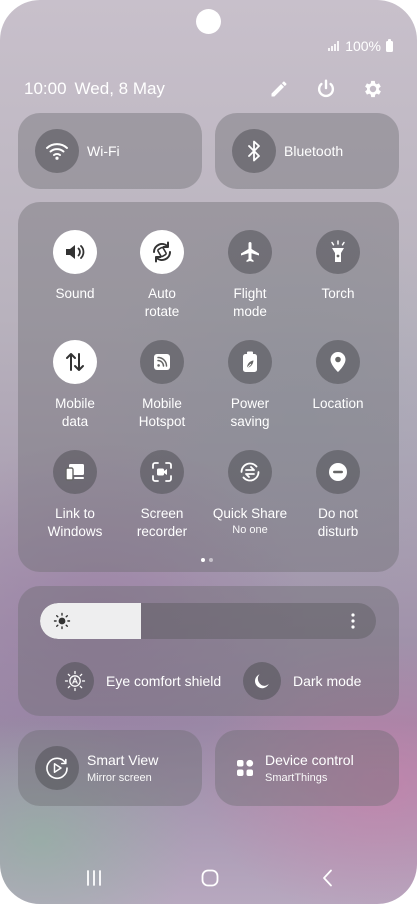  I want to click on page-indicator, so click(207, 560).